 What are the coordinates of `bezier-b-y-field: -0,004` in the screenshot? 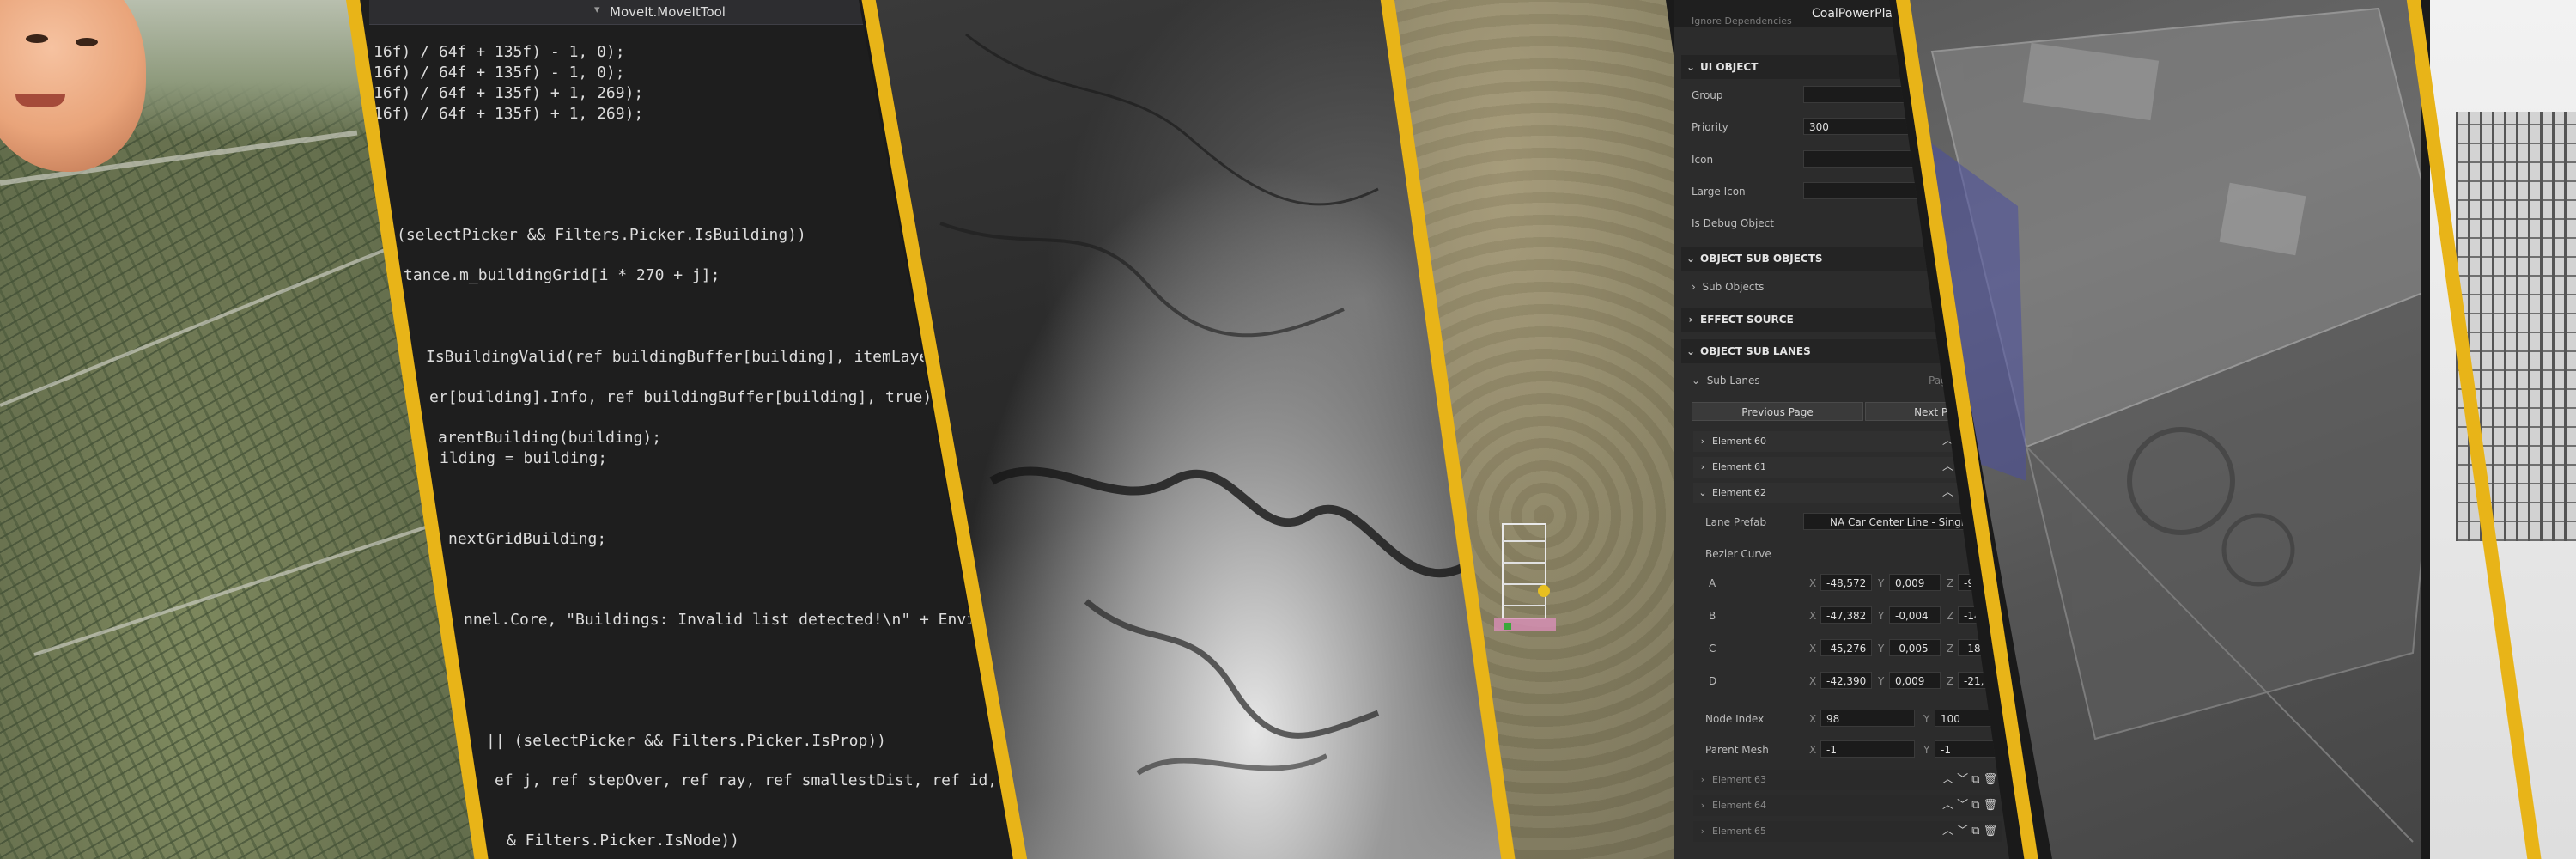 It's located at (1915, 615).